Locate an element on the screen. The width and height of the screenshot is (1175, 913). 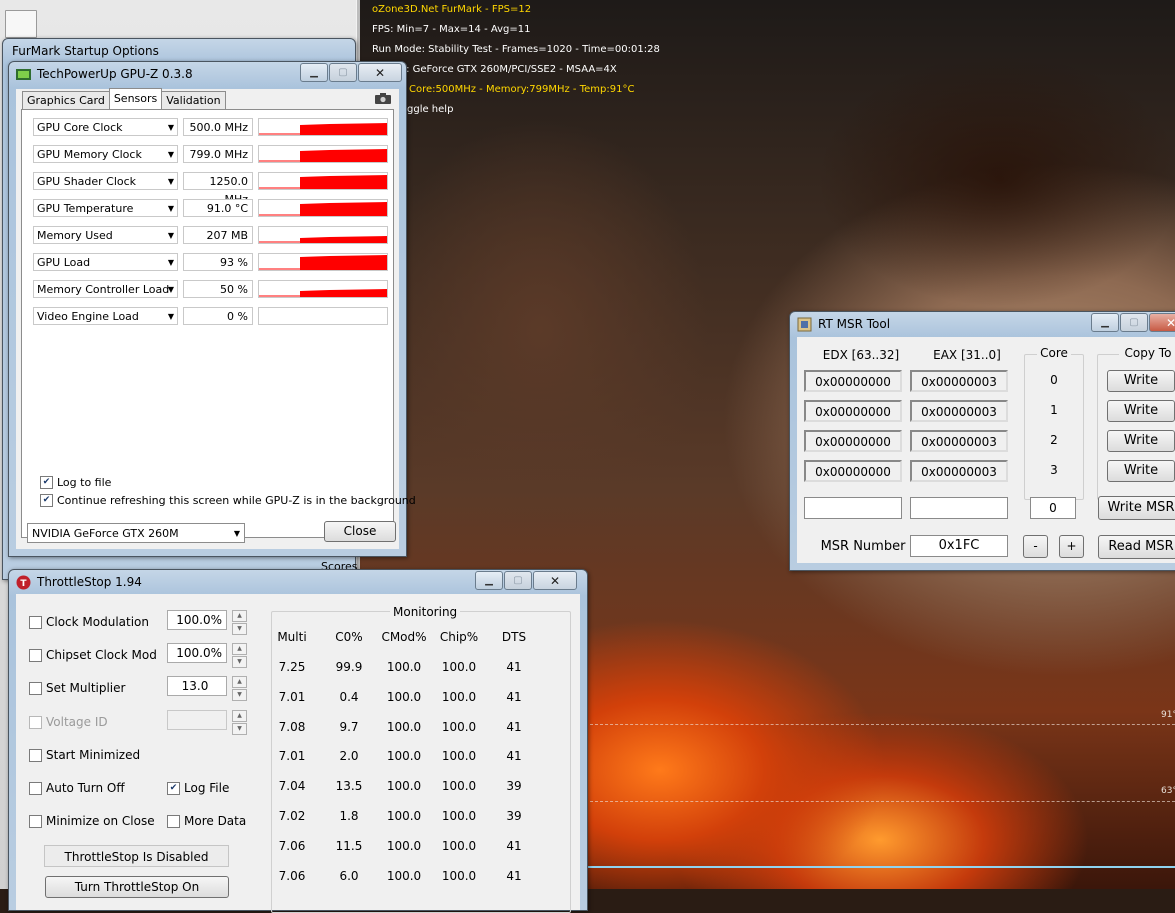
read-msr-button: Read MSR is located at coordinates (1136, 547).